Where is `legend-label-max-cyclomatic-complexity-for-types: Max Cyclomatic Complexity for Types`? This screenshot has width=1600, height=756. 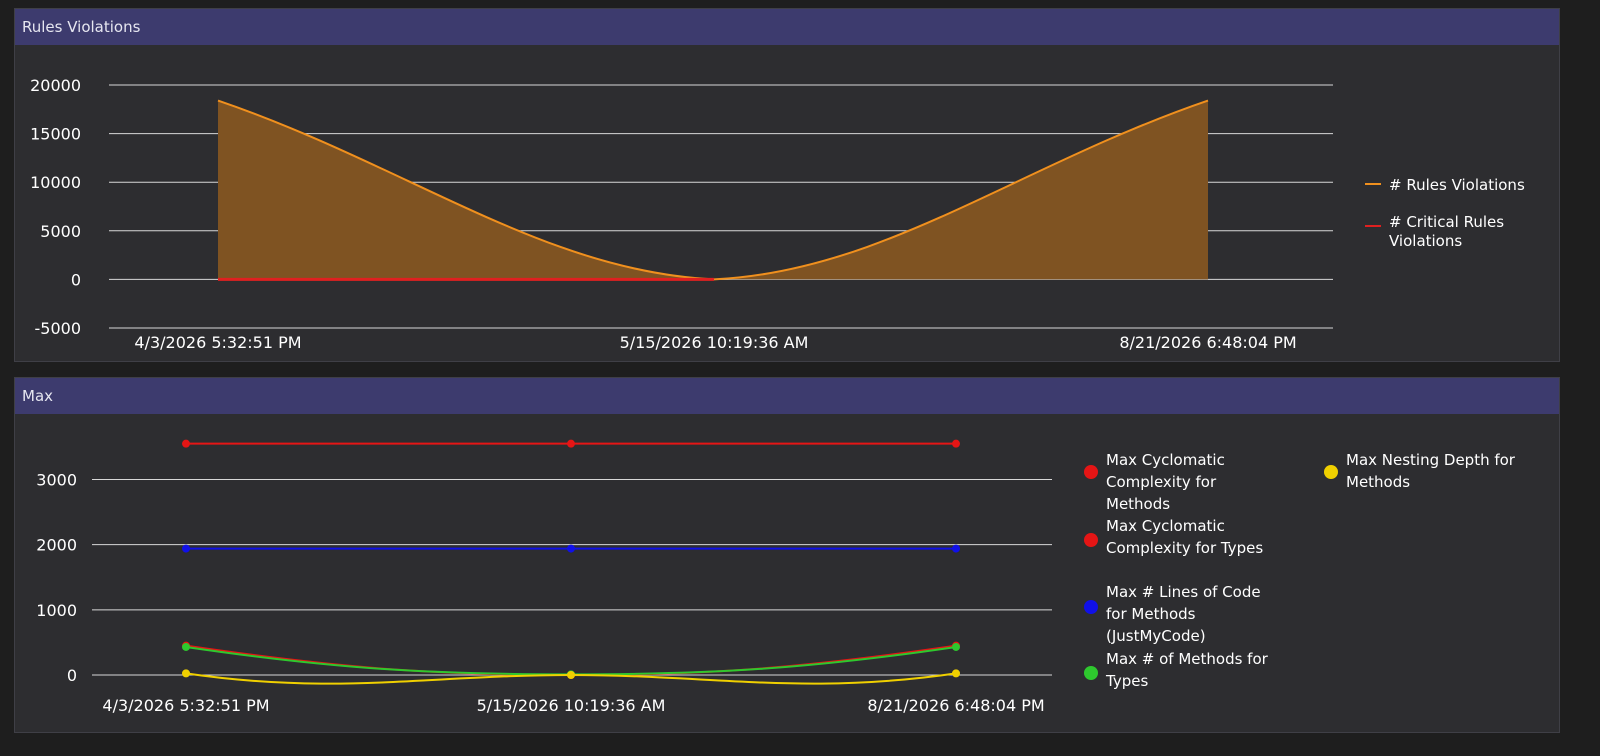
legend-label-max-cyclomatic-complexity-for-types: Max Cyclomatic Complexity for Types is located at coordinates (1184, 537).